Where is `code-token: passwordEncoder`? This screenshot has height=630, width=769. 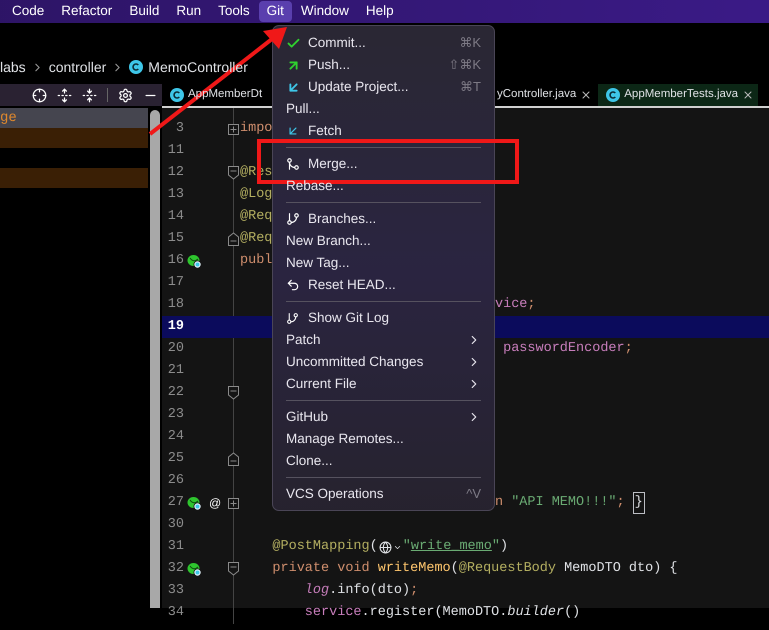
code-token: passwordEncoder is located at coordinates (563, 349).